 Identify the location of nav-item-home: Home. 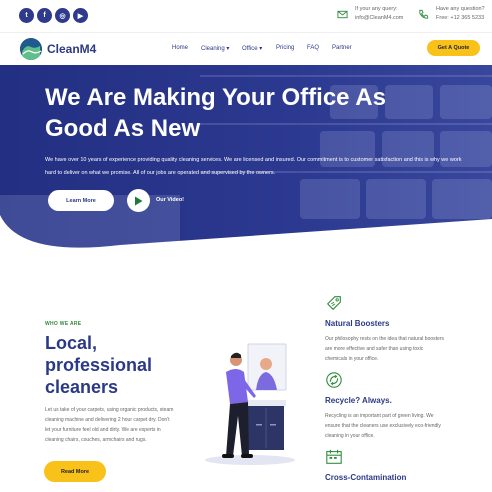
(180, 48).